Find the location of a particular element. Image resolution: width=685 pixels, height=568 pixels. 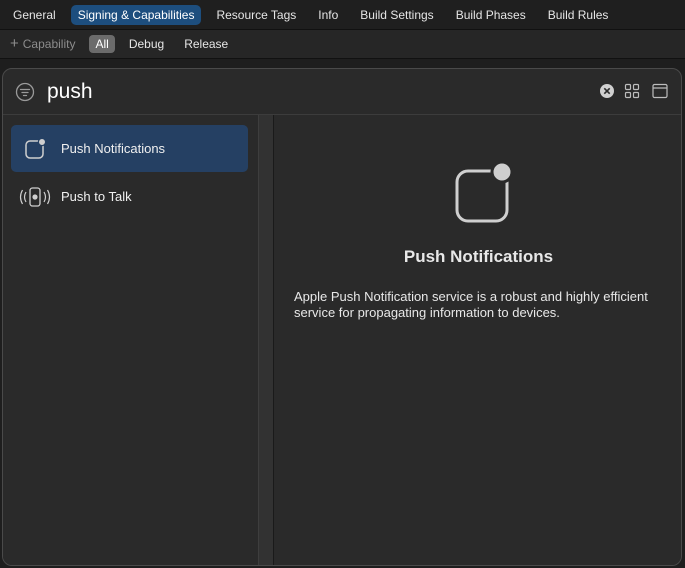

add-capability-button: + Capability is located at coordinates (43, 43).